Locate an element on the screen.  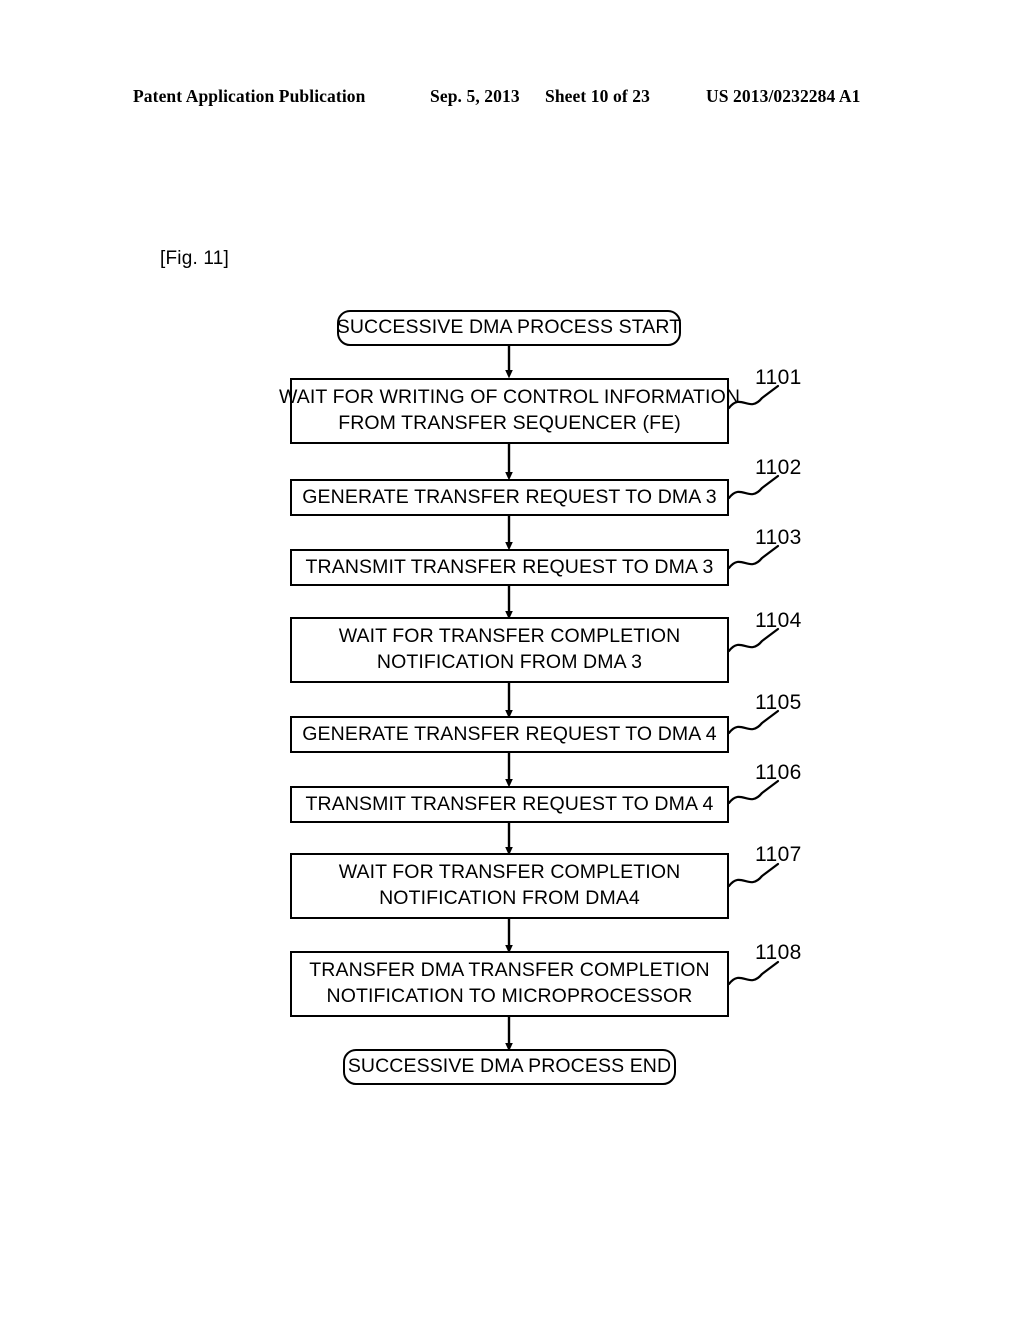
flow-node-1105-label-line1: GENERATE TRANSFER REQUEST TO DMA 4 is located at coordinates (509, 733).